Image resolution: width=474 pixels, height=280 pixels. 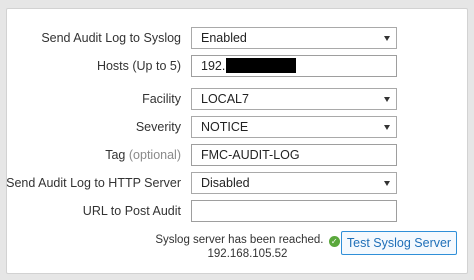 What do you see at coordinates (294, 183) in the screenshot?
I see `http-enable-select: Disabled` at bounding box center [294, 183].